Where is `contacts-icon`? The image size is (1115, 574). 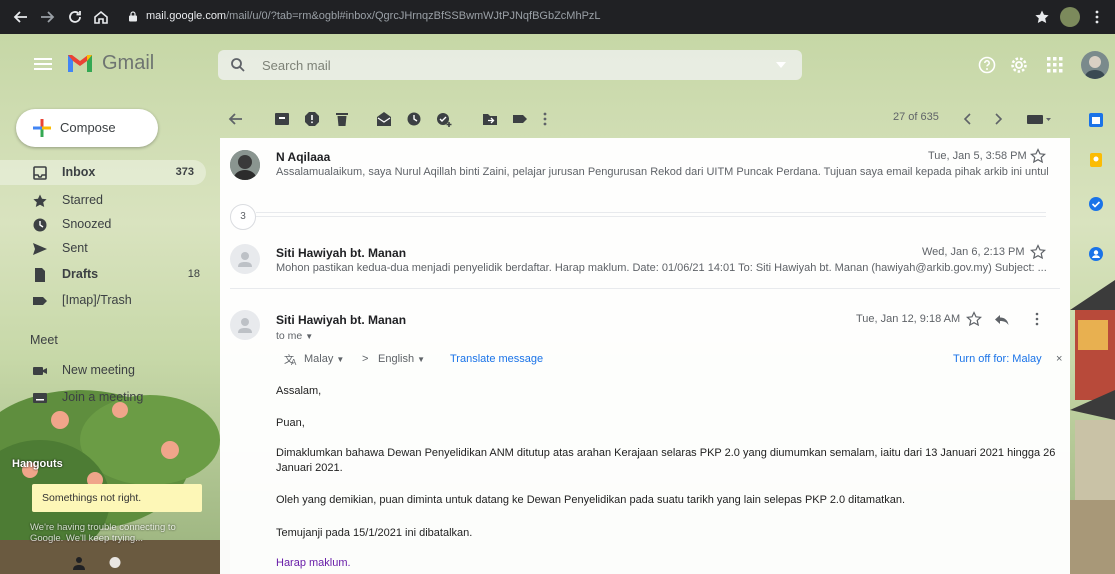 contacts-icon is located at coordinates (1096, 254).